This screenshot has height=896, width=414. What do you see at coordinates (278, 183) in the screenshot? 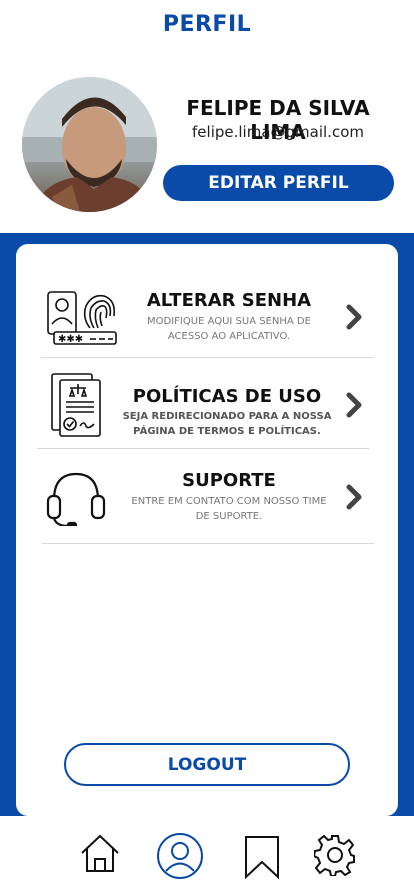
I see `edit-profile-button: EDITAR PERFIL` at bounding box center [278, 183].